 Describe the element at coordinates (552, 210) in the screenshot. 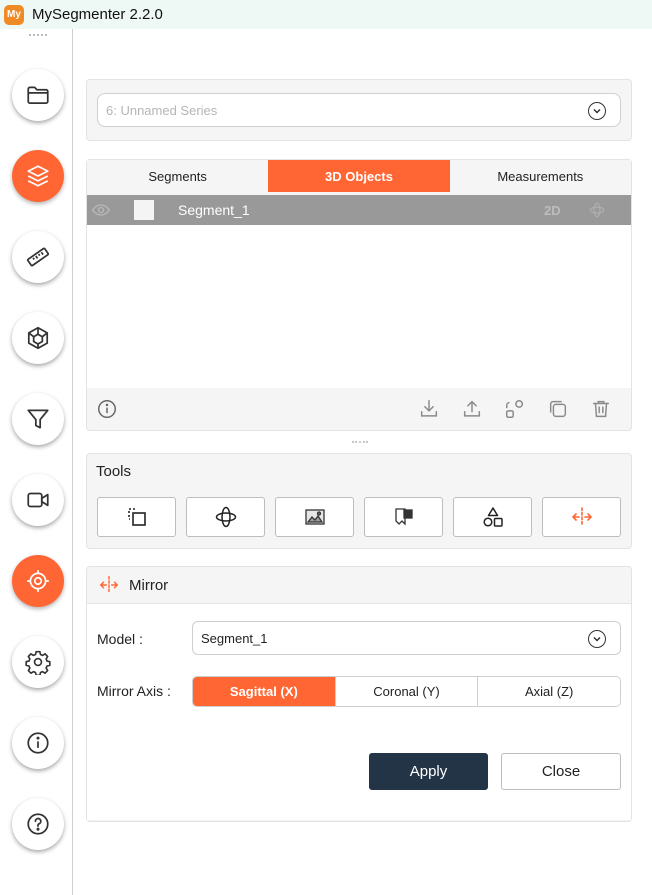

I see `segment-mode-badge: 2D` at that location.